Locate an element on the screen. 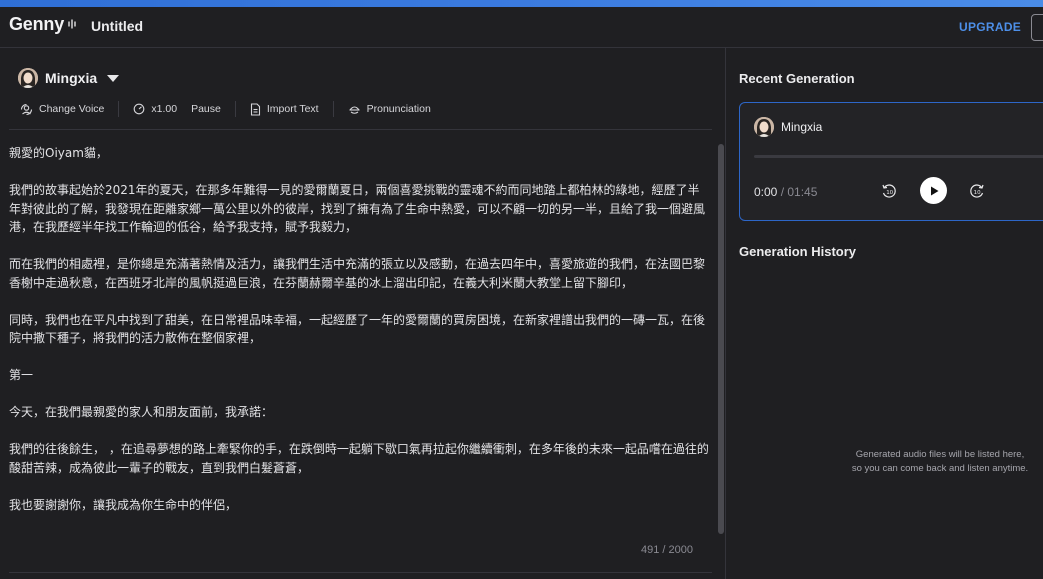  playback-time: 0:00 / 01:45 is located at coordinates (785, 192).